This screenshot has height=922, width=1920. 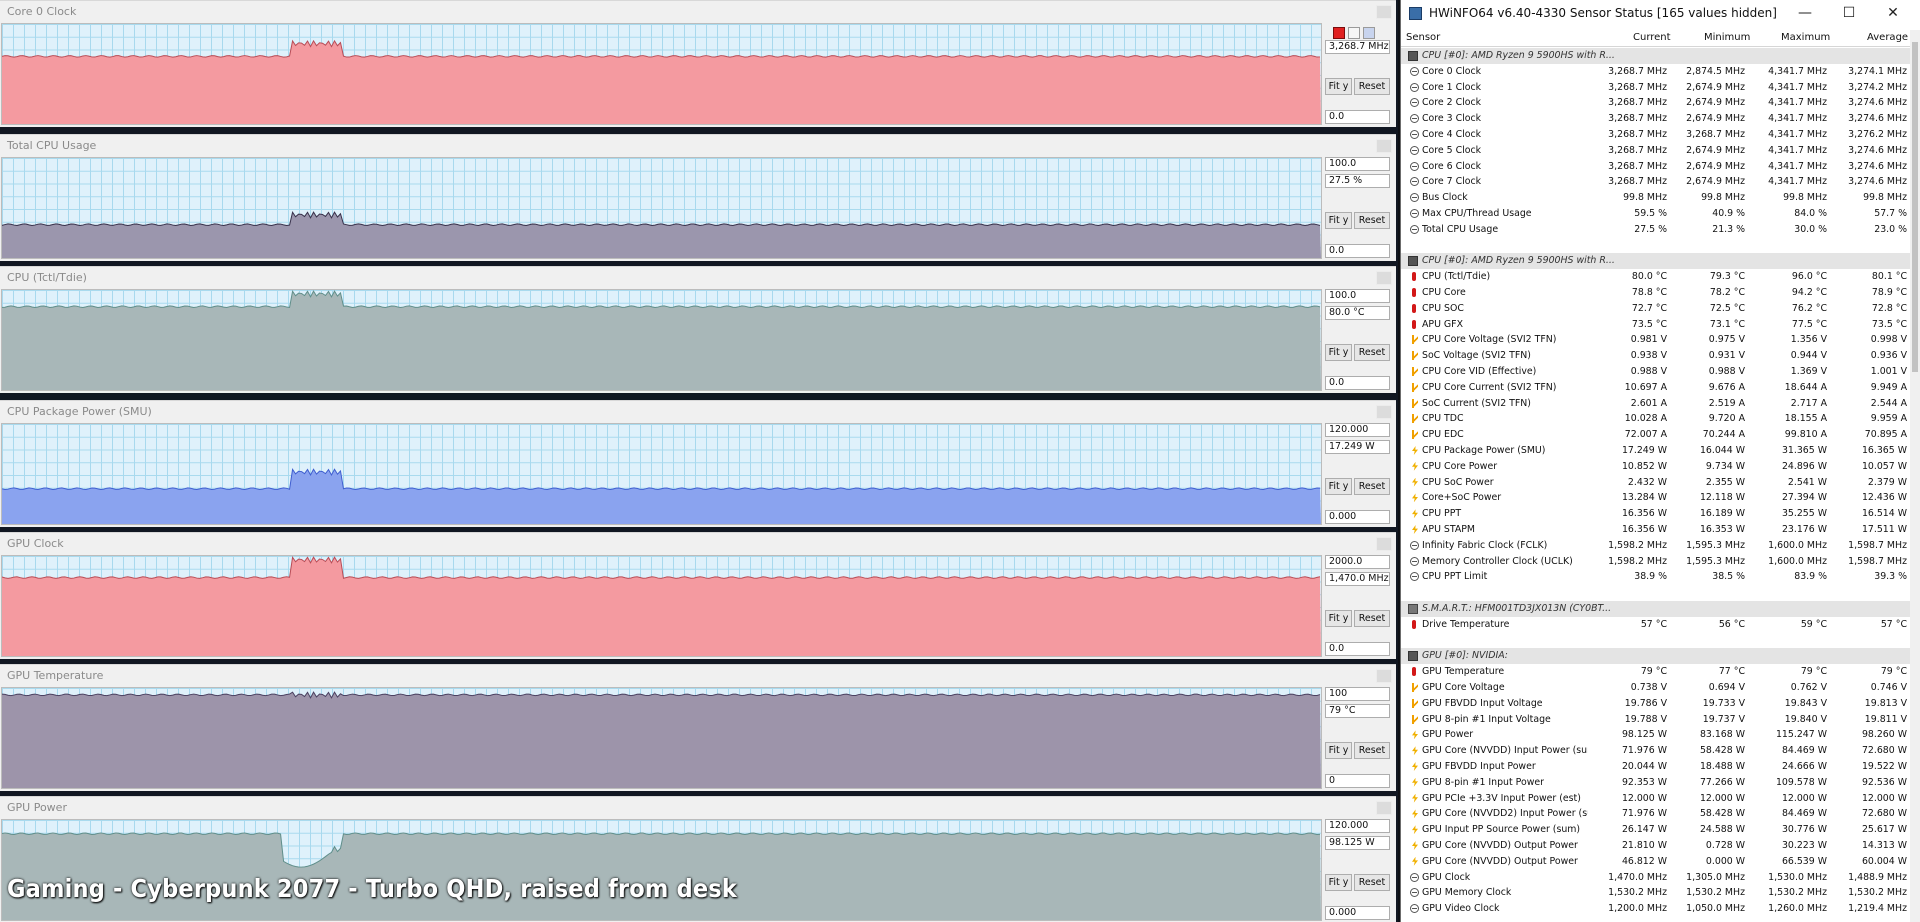 What do you see at coordinates (698, 197) in the screenshot?
I see `graph-window: Total CPU Usage 100.0 27.5 % Fit y Reset 0.0` at bounding box center [698, 197].